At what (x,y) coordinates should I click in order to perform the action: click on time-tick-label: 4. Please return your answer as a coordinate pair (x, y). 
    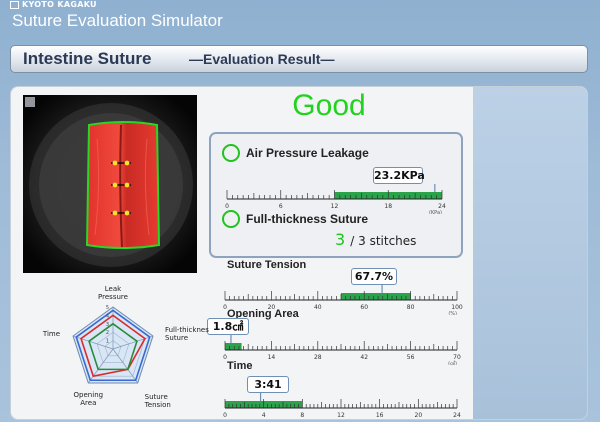
    Looking at the image, I should click on (264, 415).